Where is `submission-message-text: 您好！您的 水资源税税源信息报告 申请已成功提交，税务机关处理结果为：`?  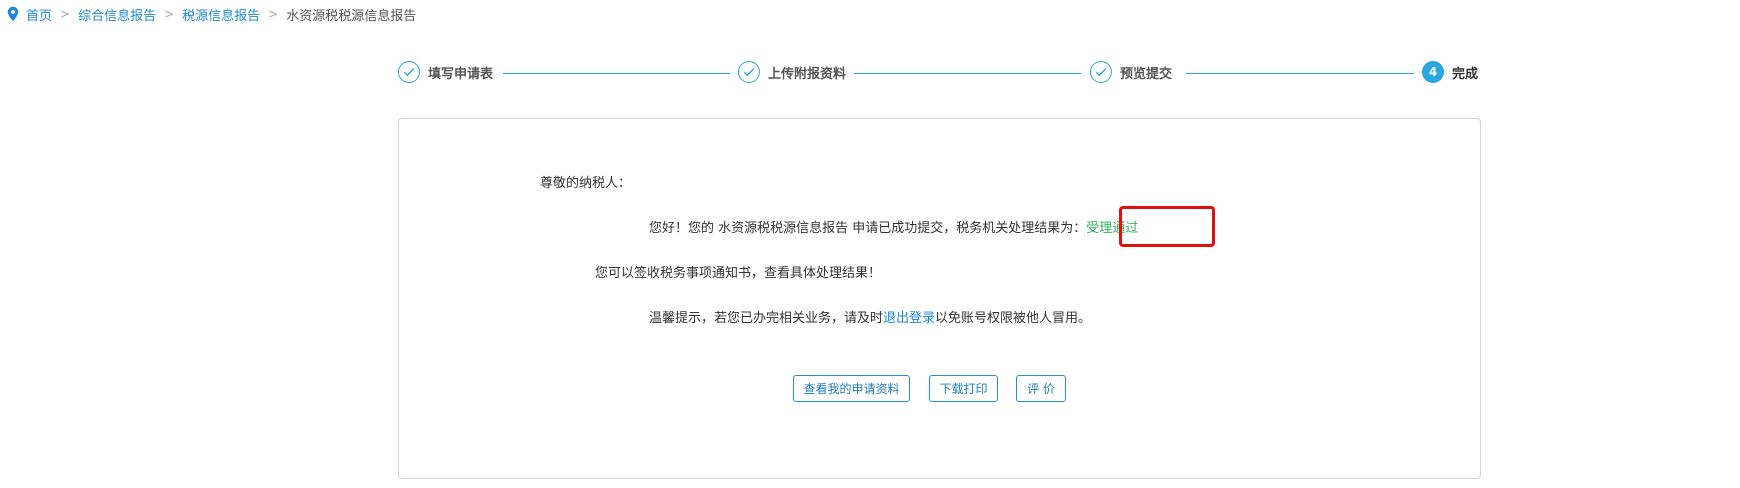 submission-message-text: 您好！您的 水资源税税源信息报告 申请已成功提交，税务机关处理结果为： is located at coordinates (868, 228).